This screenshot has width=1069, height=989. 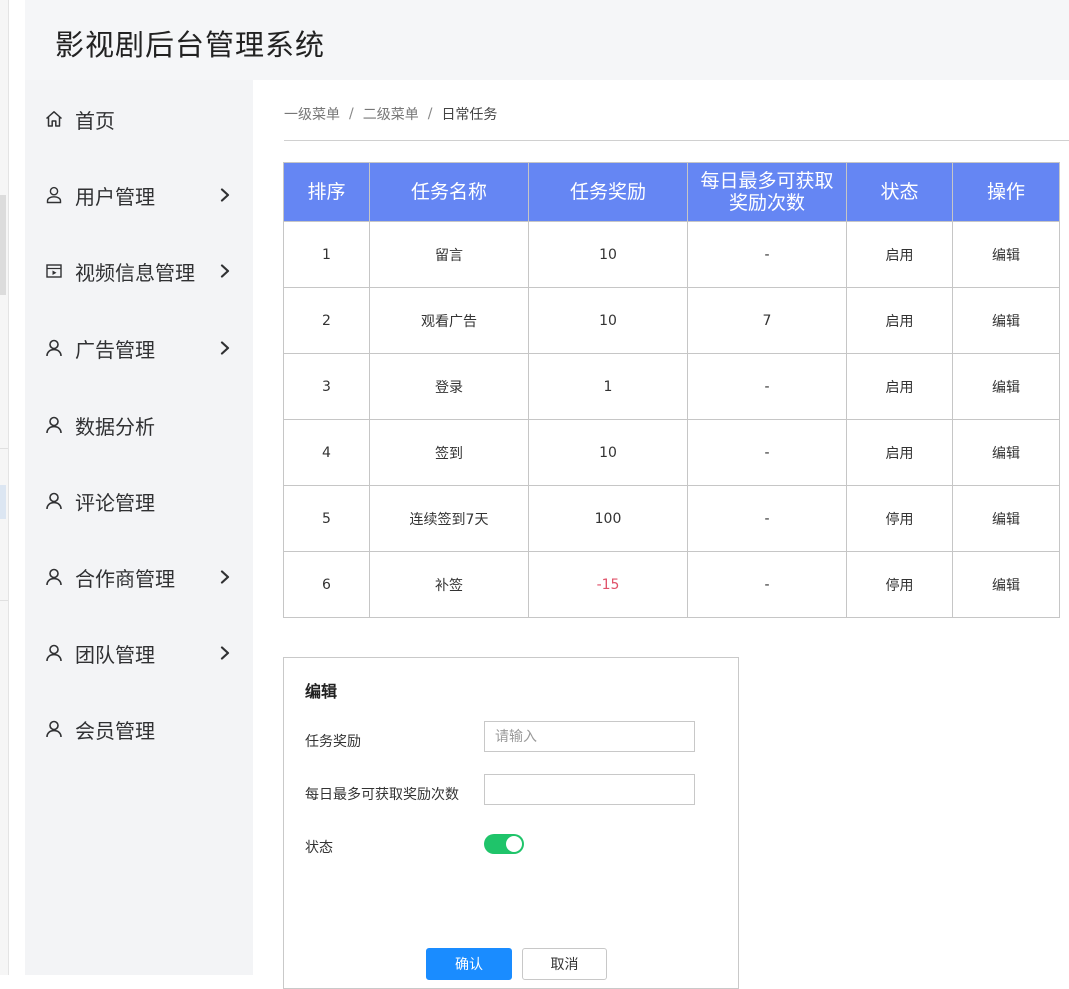 I want to click on sidebar-item-label: 视频信息管理, so click(x=135, y=272).